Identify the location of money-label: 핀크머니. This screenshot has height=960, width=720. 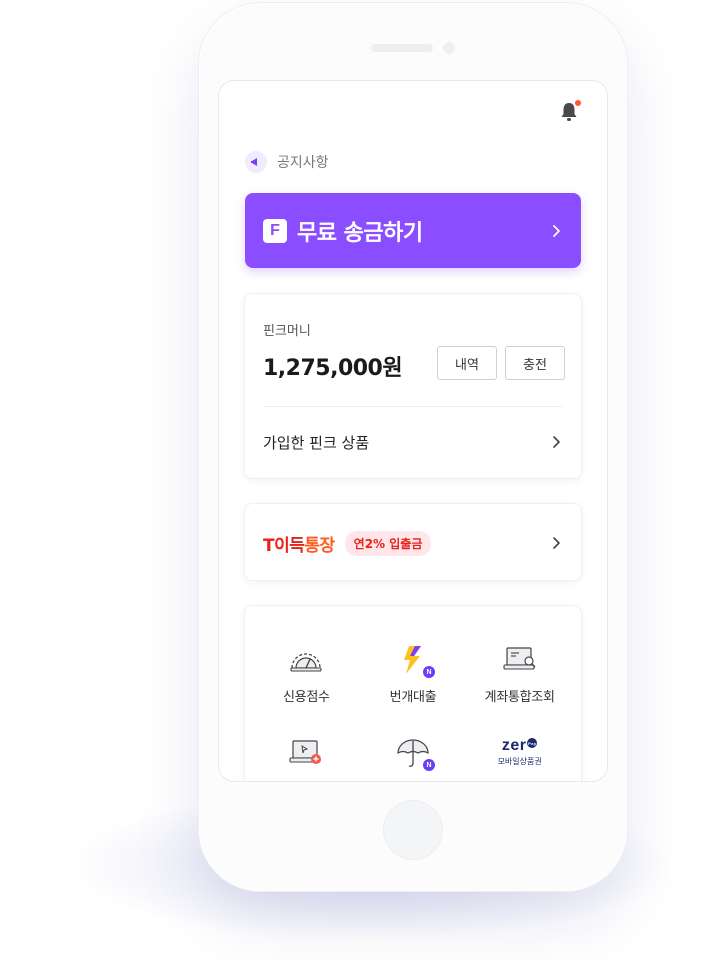
(287, 331).